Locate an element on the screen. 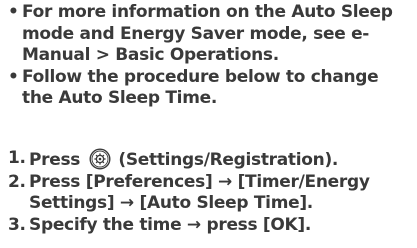  settings-registration-icon is located at coordinates (100, 159).